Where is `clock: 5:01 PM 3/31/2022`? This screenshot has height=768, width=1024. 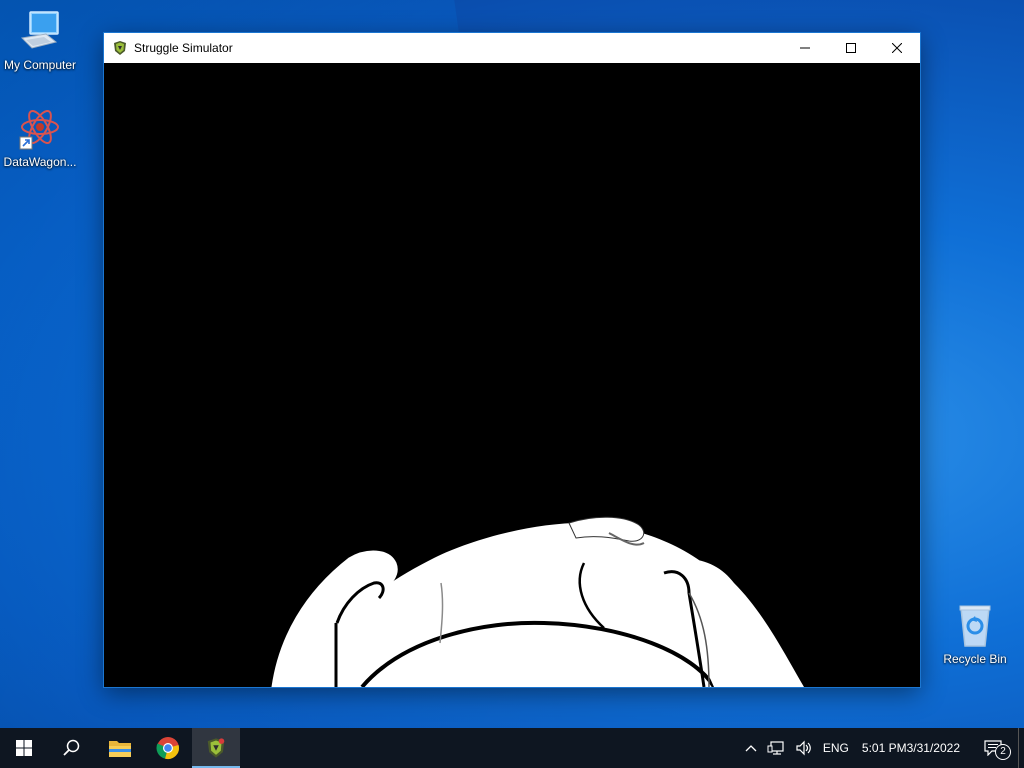 clock: 5:01 PM 3/31/2022 is located at coordinates (911, 748).